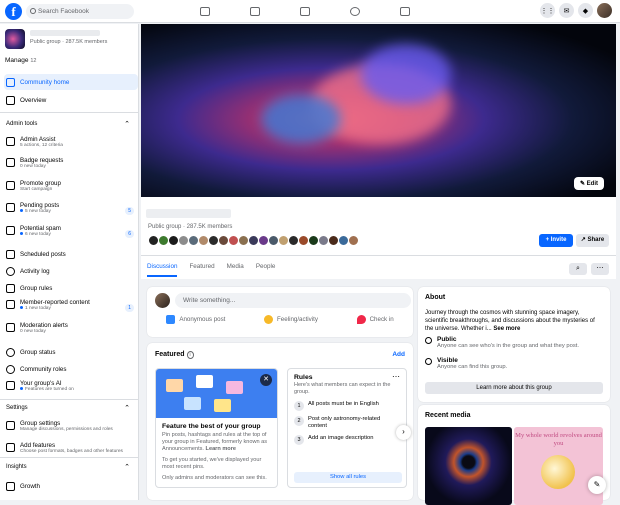 The width and height of the screenshot is (620, 505). What do you see at coordinates (253, 240) in the screenshot?
I see `member-avatars` at bounding box center [253, 240].